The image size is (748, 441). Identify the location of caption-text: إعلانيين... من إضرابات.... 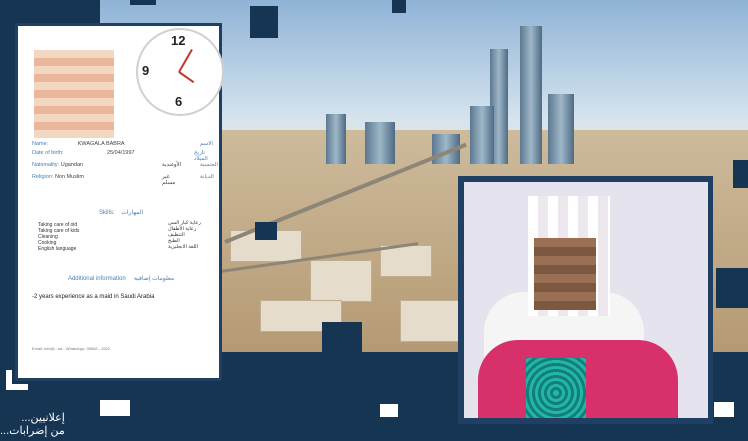
(32, 425).